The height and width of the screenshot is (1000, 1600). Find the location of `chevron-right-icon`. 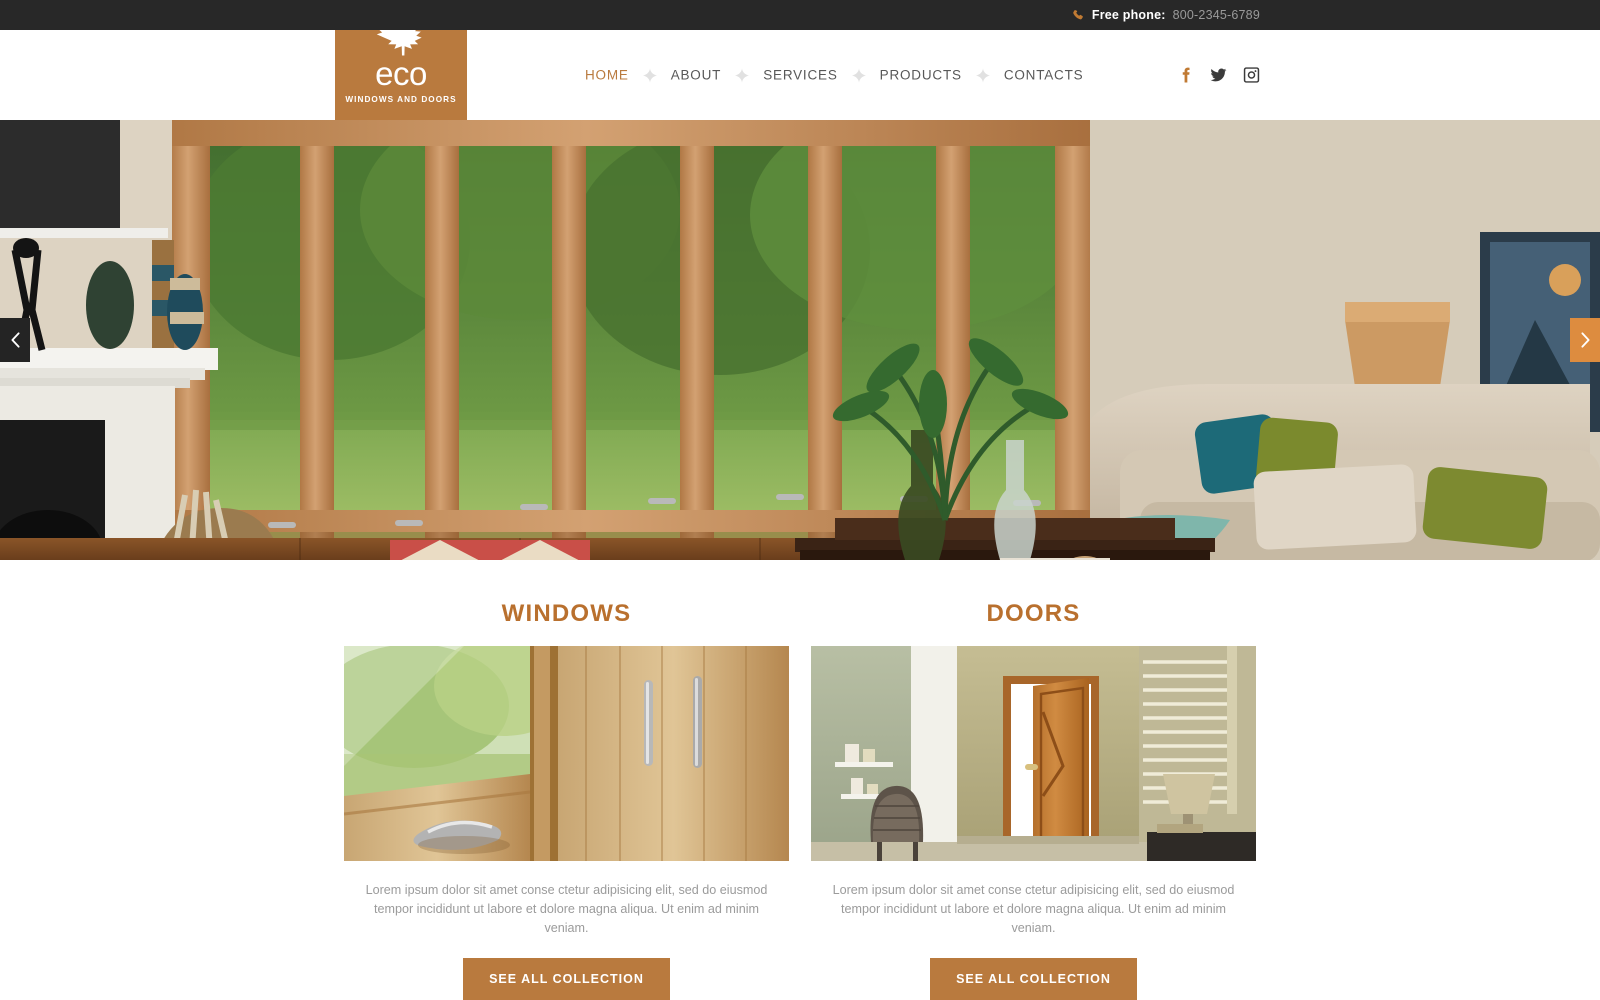

chevron-right-icon is located at coordinates (1585, 340).